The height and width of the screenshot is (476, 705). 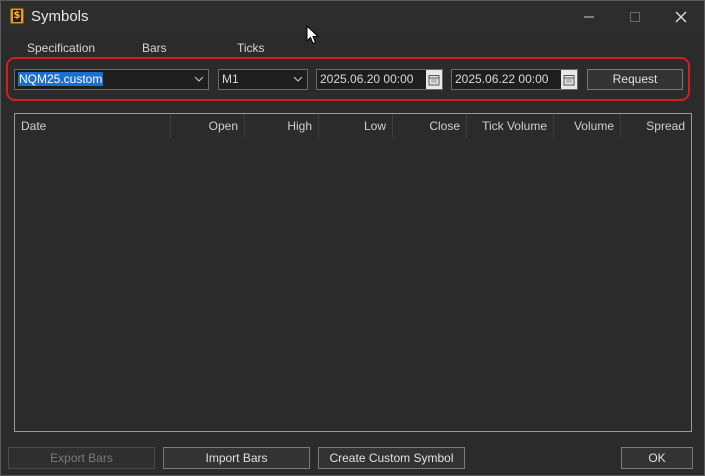 What do you see at coordinates (356, 126) in the screenshot?
I see `column-header-low: Low` at bounding box center [356, 126].